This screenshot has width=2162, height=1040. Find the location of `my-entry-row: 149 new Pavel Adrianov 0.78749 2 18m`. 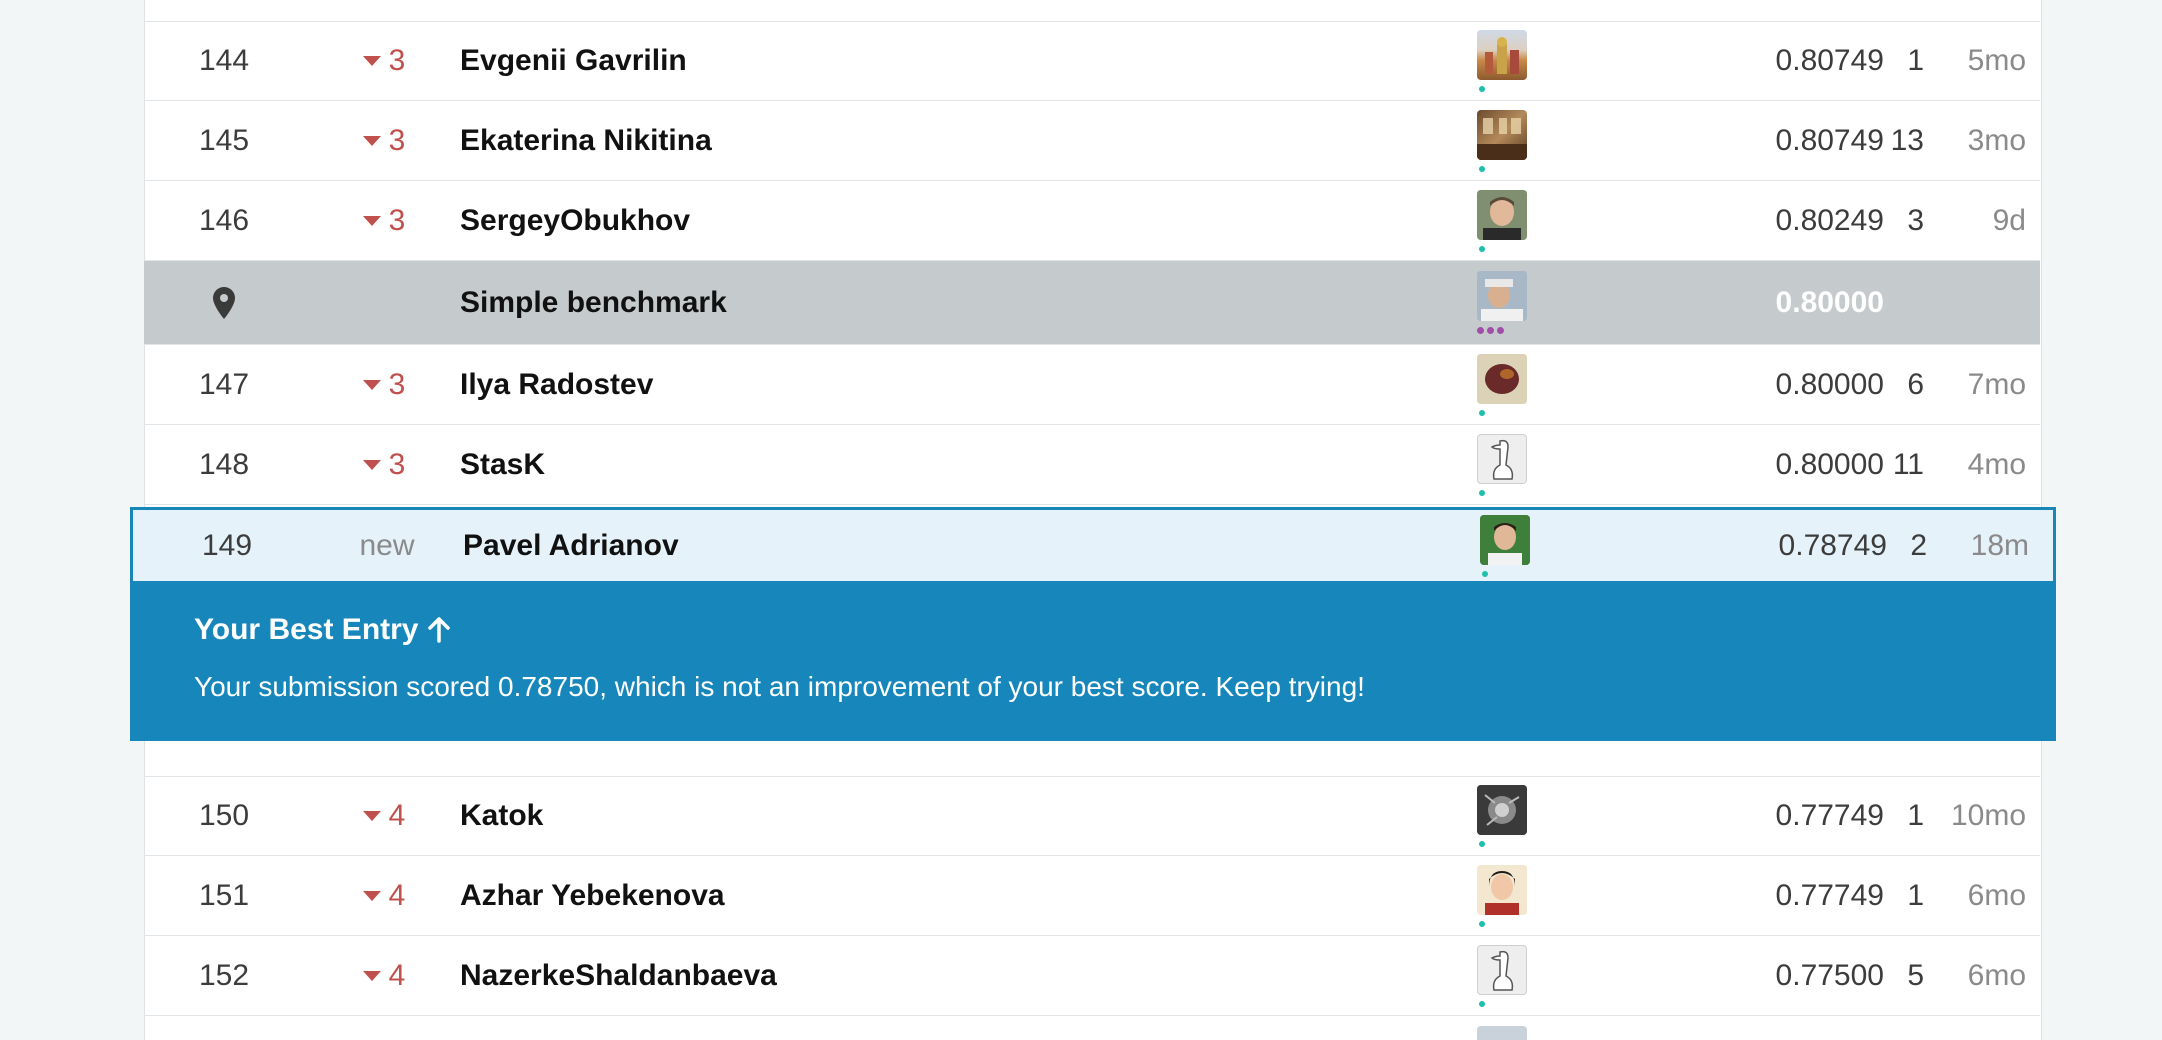

my-entry-row: 149 new Pavel Adrianov 0.78749 2 18m is located at coordinates (1093, 544).